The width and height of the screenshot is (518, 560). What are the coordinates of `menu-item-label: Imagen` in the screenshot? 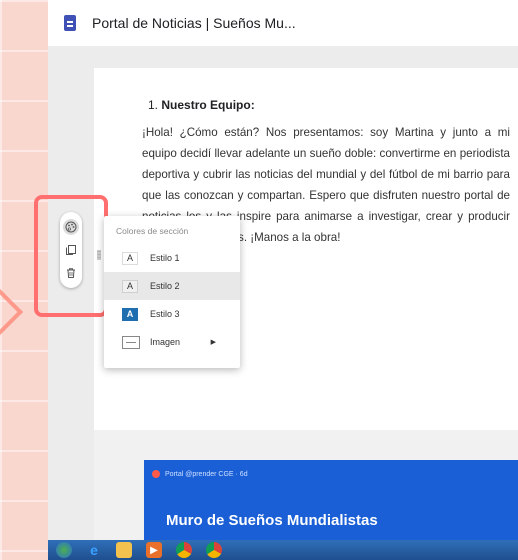 It's located at (165, 342).